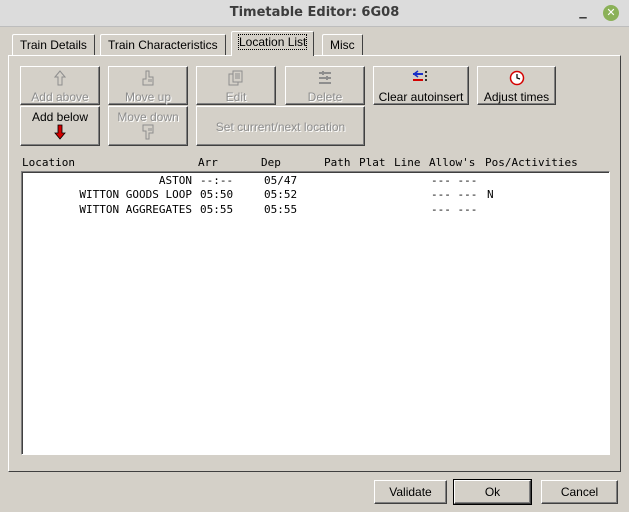 The image size is (629, 512). I want to click on tab-label: Train Characteristics, so click(163, 45).